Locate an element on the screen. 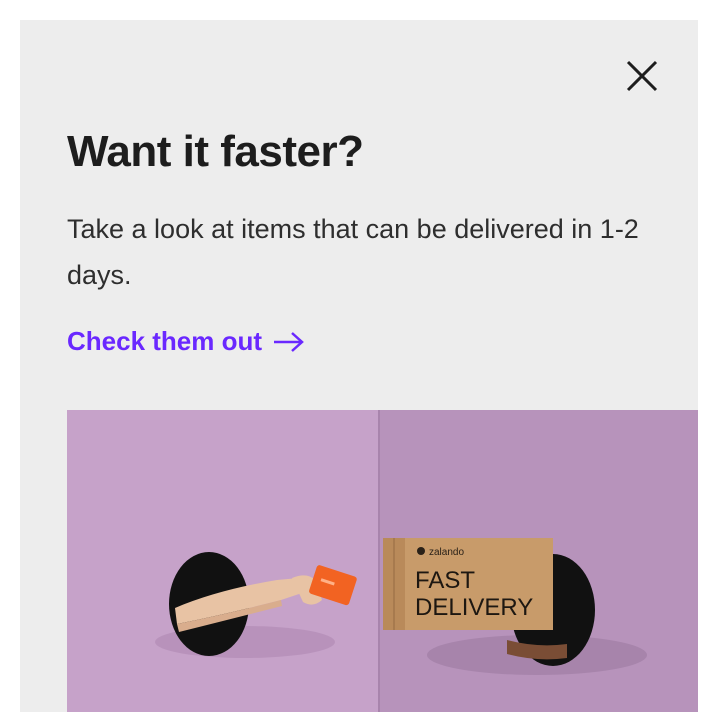  modal-title: Want it faster? is located at coordinates (215, 151).